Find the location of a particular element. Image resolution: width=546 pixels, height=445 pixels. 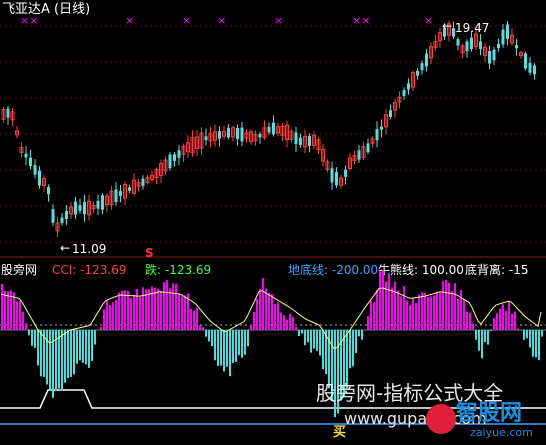

logo-subtext: zaiyue.com is located at coordinates (501, 432).